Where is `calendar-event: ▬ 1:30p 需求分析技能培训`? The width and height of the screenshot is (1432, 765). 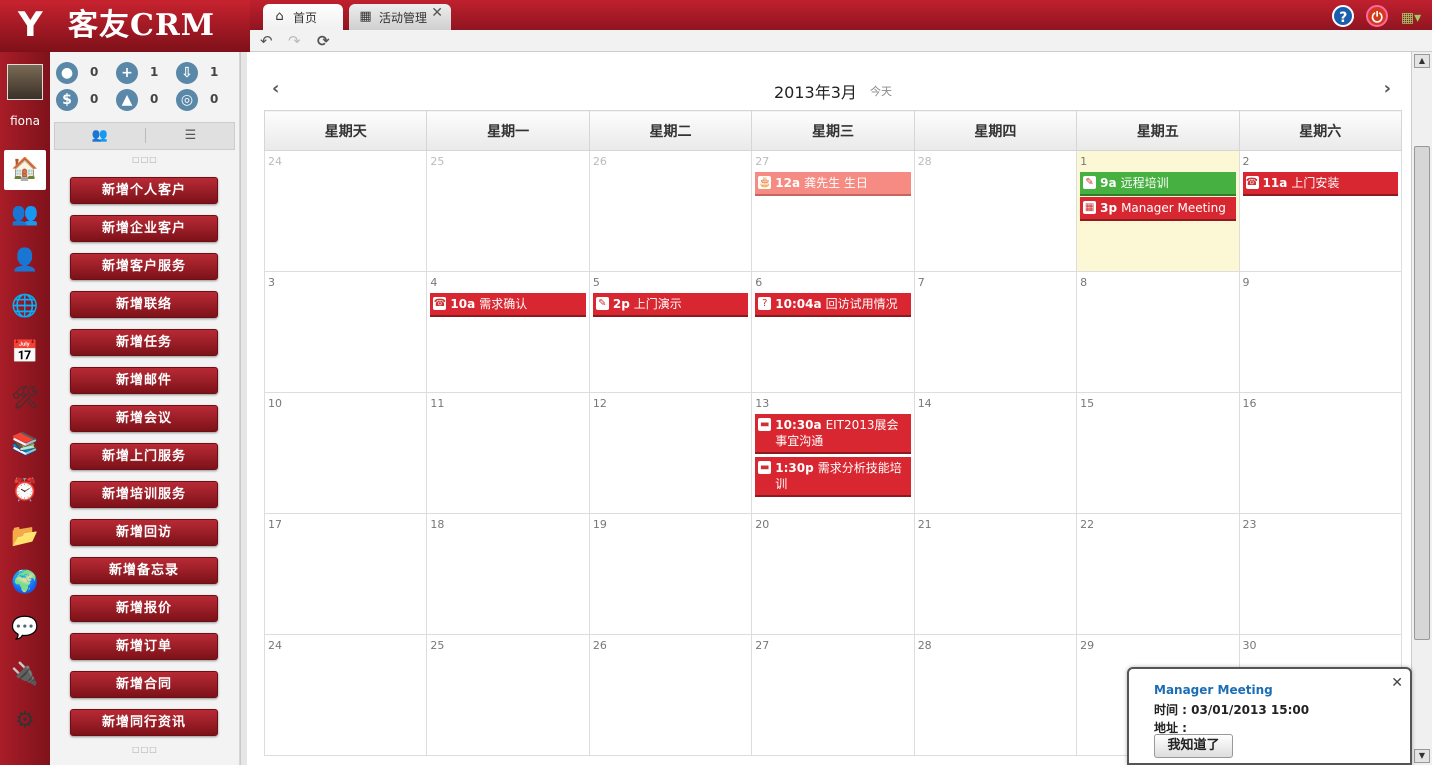
calendar-event: ▬ 1:30p 需求分析技能培训 is located at coordinates (833, 477).